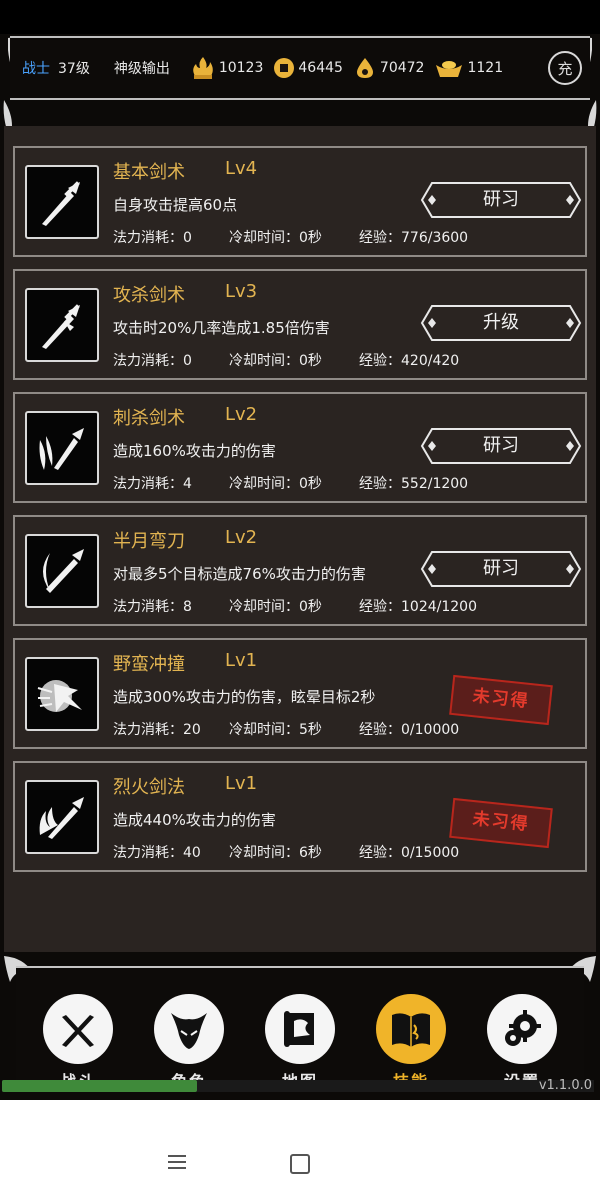  Describe the element at coordinates (411, 1029) in the screenshot. I see `skill-book-icon` at that location.